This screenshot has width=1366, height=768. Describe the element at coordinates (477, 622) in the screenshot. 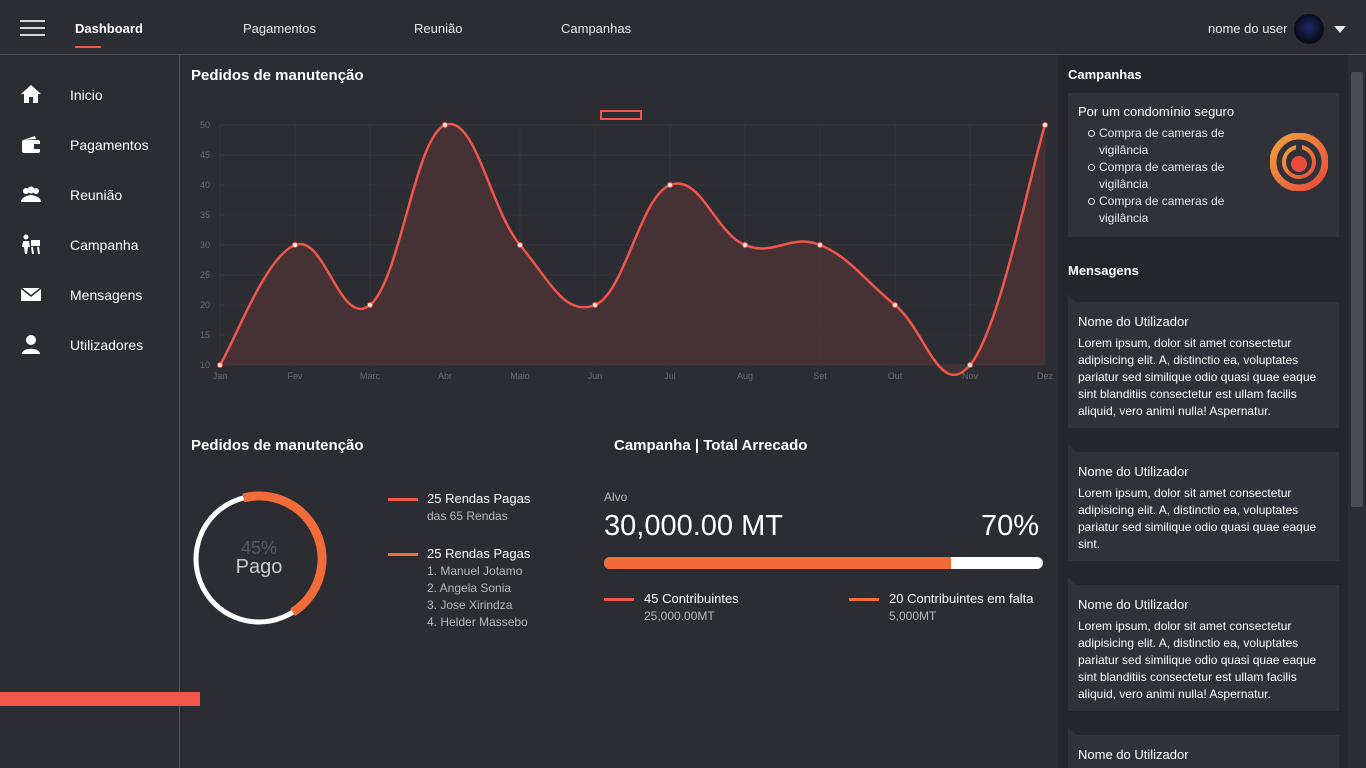

I see `legend-sub: 4. Helder Massebo` at that location.